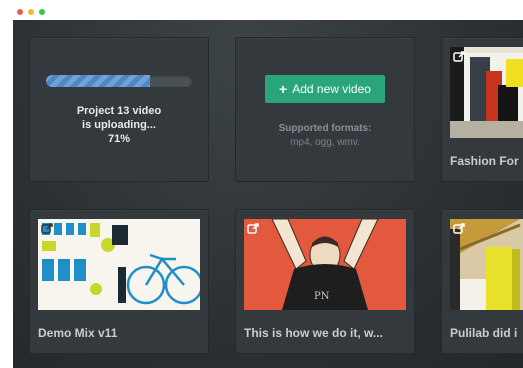  Describe the element at coordinates (42, 12) in the screenshot. I see `maximize-window-button` at that location.